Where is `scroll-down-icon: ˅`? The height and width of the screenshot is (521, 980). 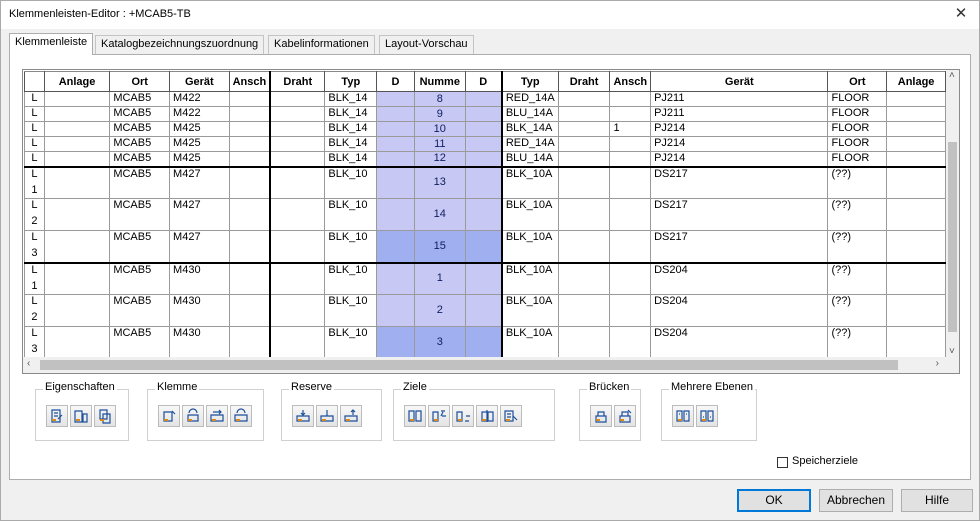 scroll-down-icon: ˅ is located at coordinates (952, 351).